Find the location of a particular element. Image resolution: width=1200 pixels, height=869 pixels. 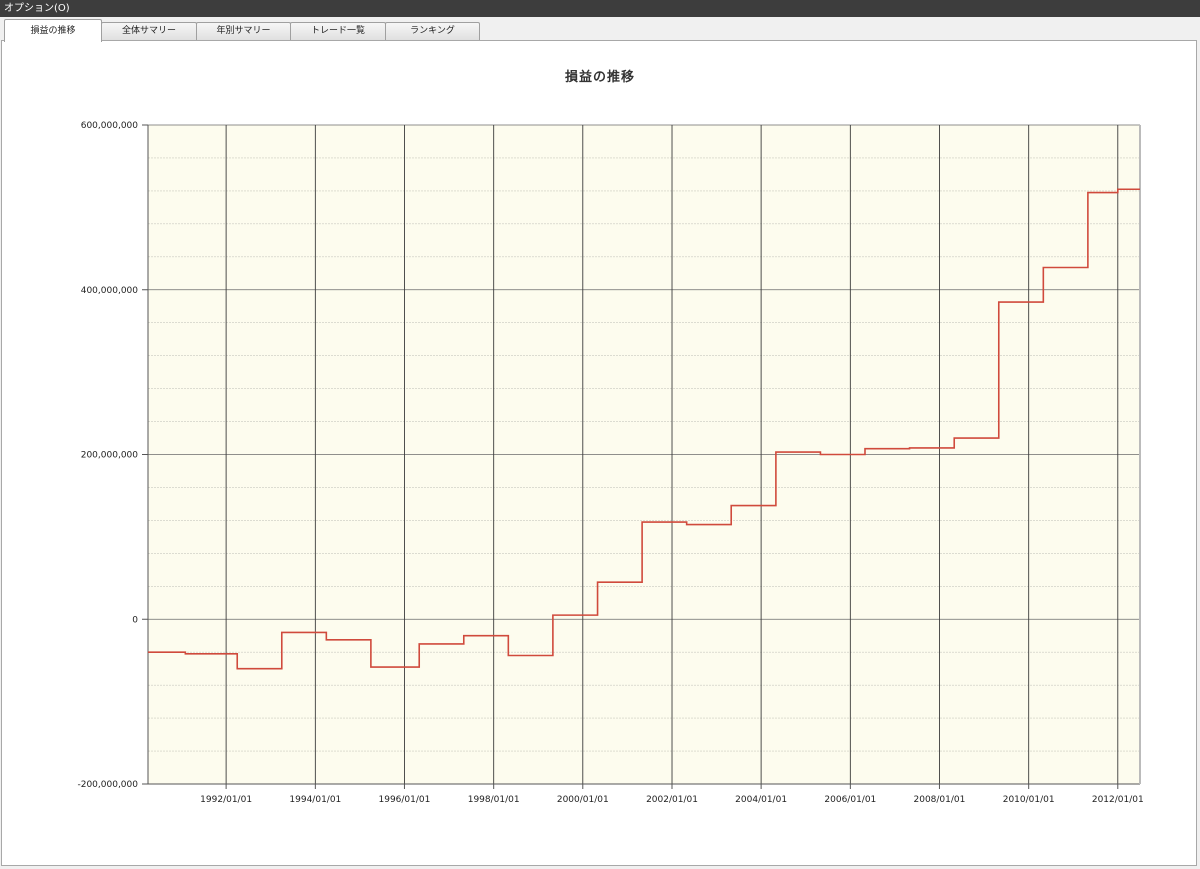

y-tick-label: 600,000,000 is located at coordinates (110, 126).